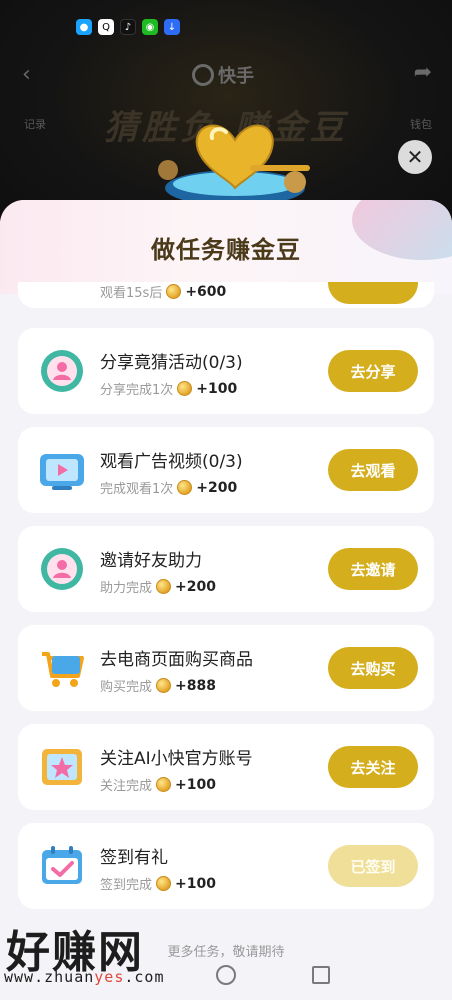  Describe the element at coordinates (226, 866) in the screenshot. I see `task-card: 签到有礼 签到完成 +100 已签到` at that location.